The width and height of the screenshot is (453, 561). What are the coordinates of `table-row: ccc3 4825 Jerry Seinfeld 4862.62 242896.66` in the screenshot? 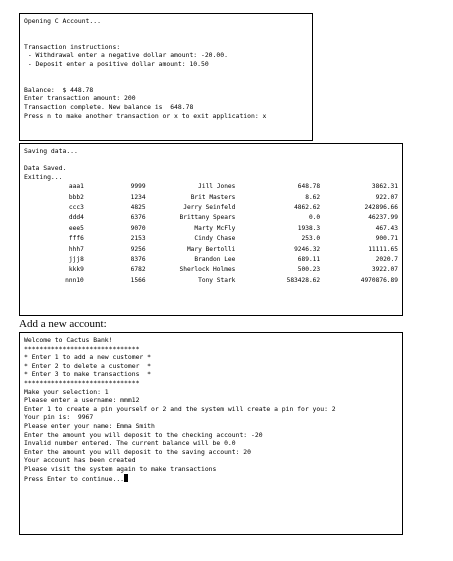 It's located at (211, 208).